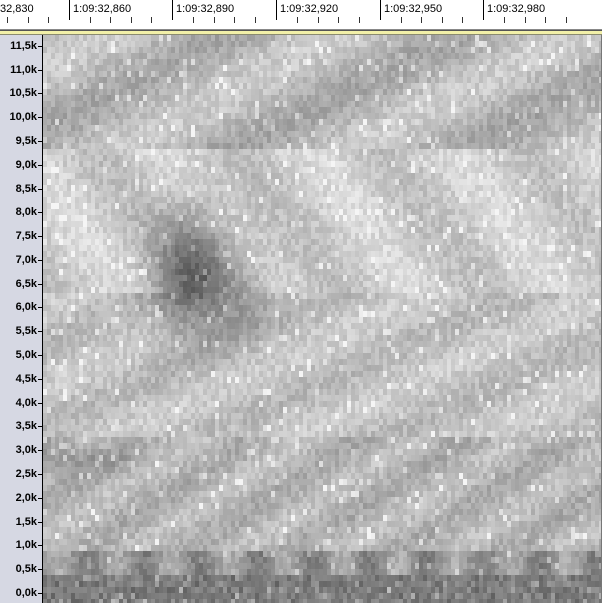 This screenshot has height=603, width=602. I want to click on frequency-label: 10,0k, so click(23, 117).